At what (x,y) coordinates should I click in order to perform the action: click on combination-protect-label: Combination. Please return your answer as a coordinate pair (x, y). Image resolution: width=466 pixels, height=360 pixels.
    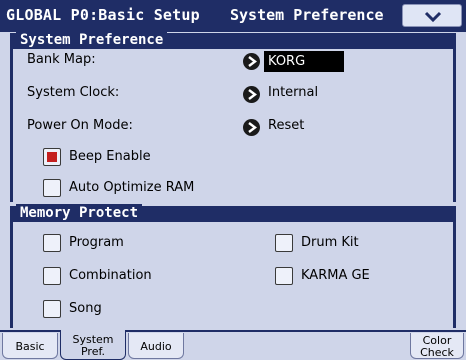
    Looking at the image, I should click on (110, 275).